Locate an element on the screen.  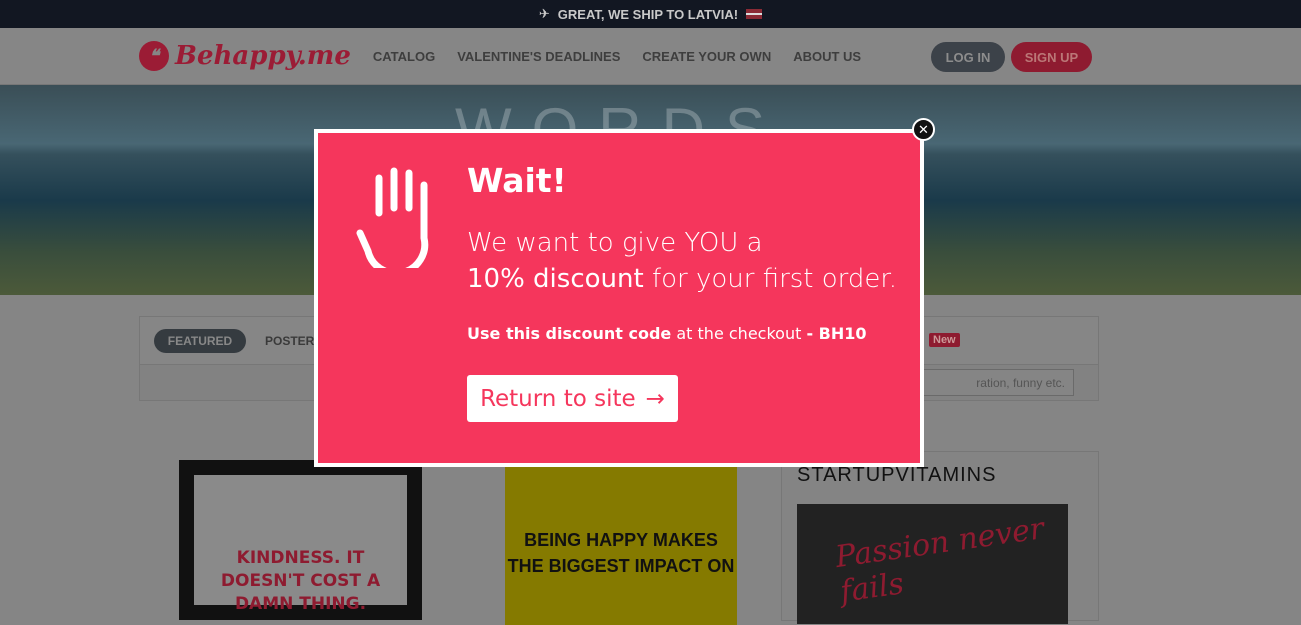
button-label: Return to site is located at coordinates (558, 398).